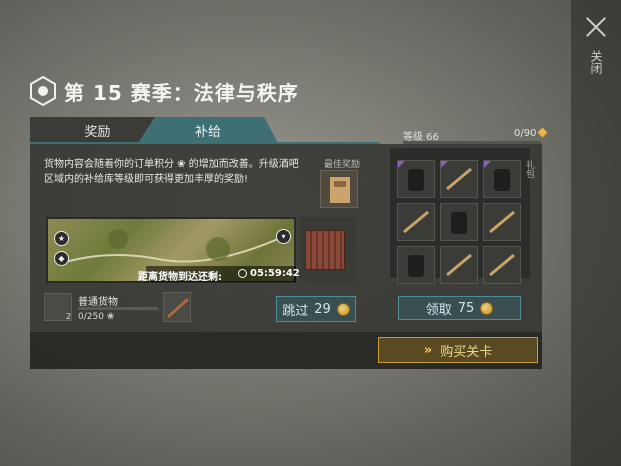 This screenshot has height=466, width=621. I want to click on vest-icon, so click(340, 190).